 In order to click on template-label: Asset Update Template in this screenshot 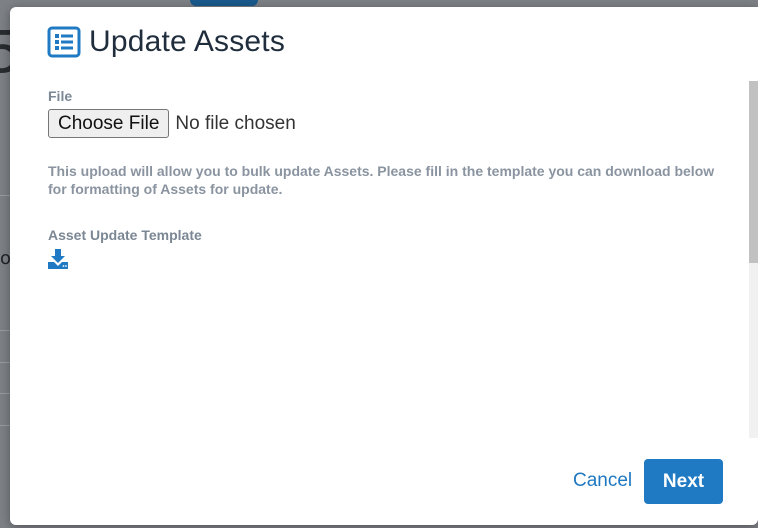, I will do `click(125, 235)`.